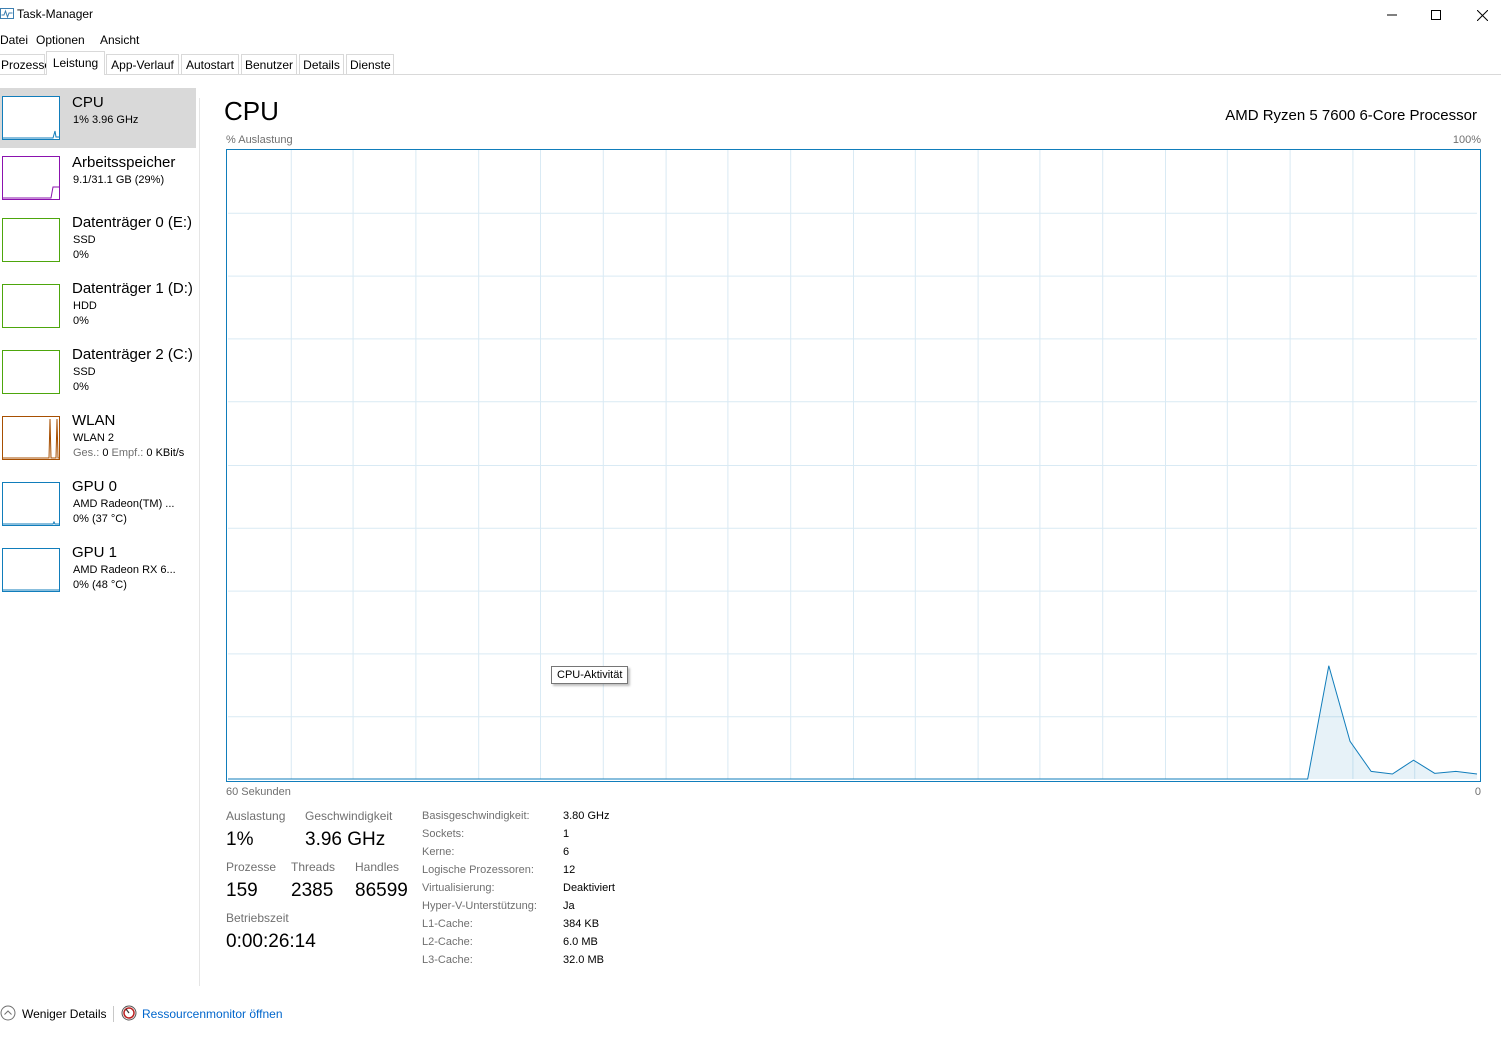 Image resolution: width=1501 pixels, height=1037 pixels. What do you see at coordinates (86, 453) in the screenshot?
I see `wlan-sent-label: Ges.:` at bounding box center [86, 453].